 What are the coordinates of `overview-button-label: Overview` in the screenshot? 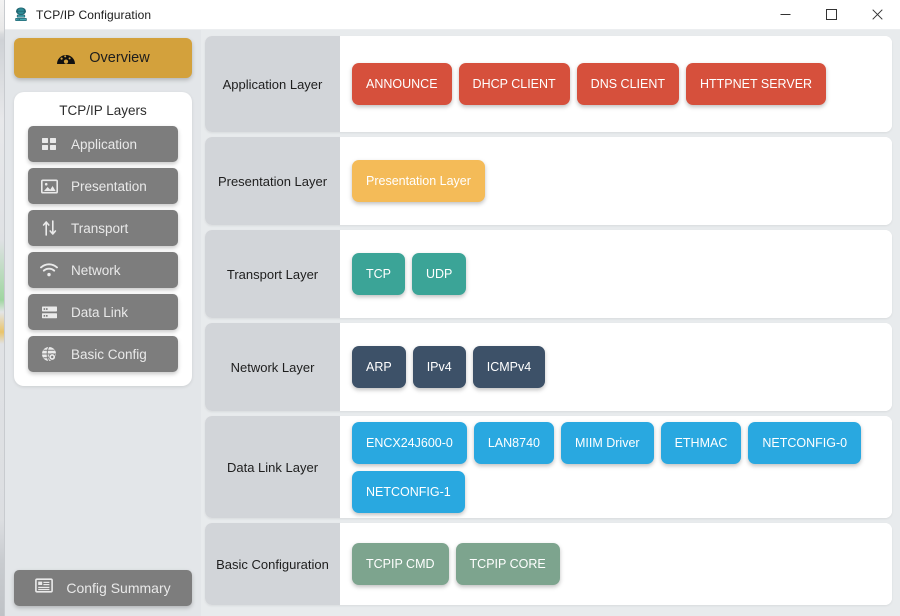 It's located at (119, 58).